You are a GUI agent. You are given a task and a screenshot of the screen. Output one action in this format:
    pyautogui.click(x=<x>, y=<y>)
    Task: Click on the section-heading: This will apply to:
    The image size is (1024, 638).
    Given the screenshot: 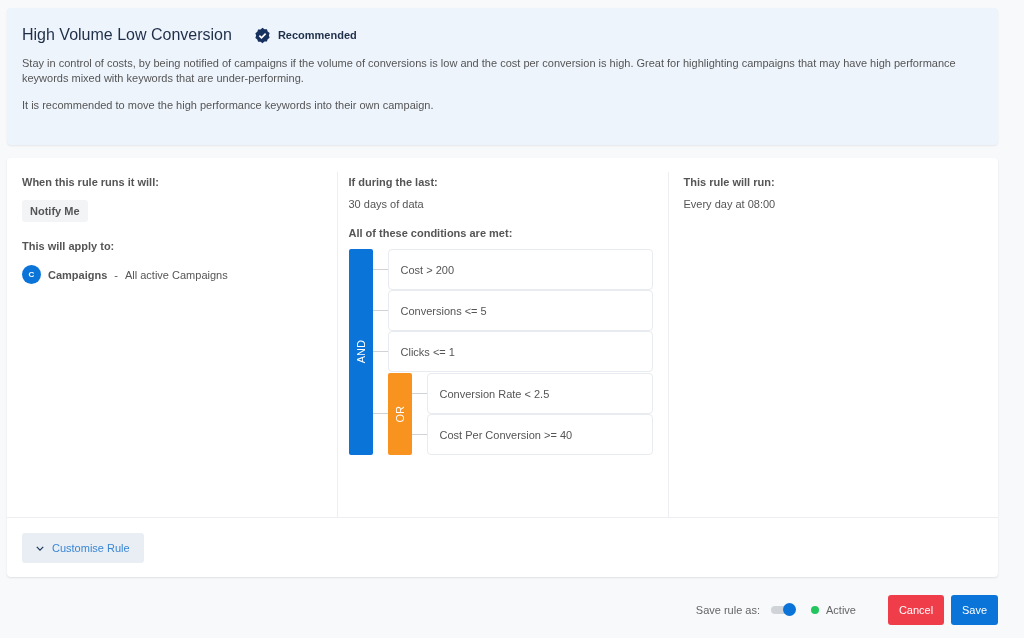 What is the action you would take?
    pyautogui.click(x=69, y=246)
    